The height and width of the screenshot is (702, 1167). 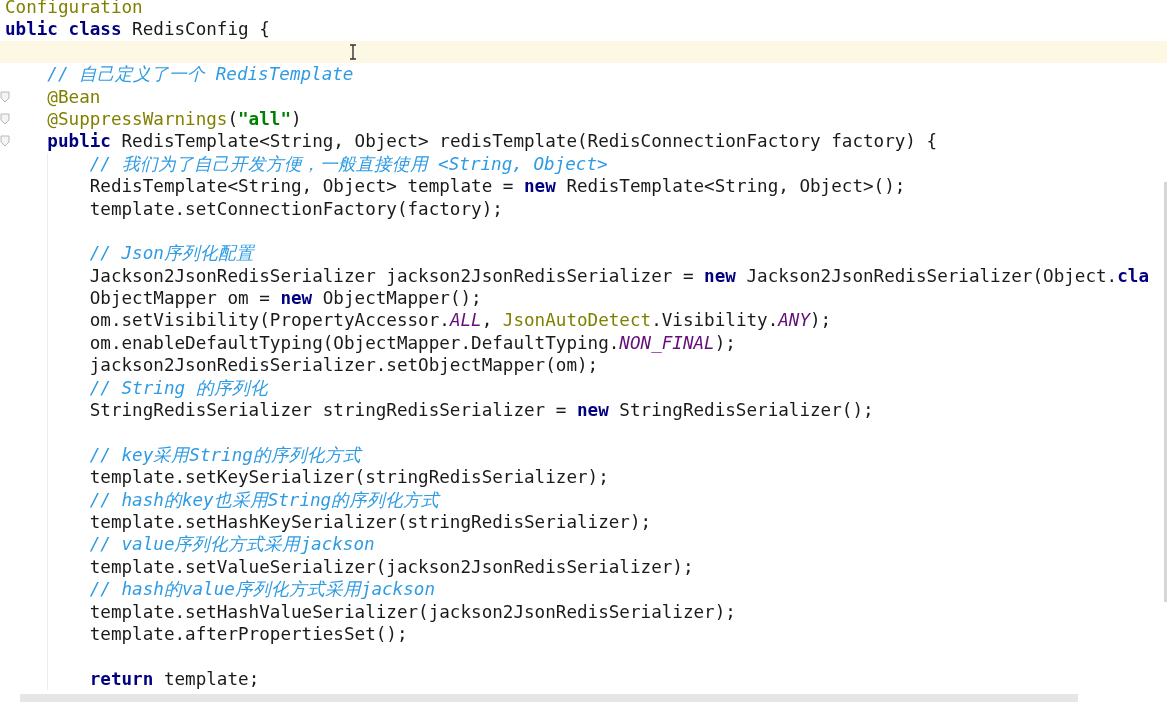 I want to click on code-line: Configuration, so click(x=74, y=9).